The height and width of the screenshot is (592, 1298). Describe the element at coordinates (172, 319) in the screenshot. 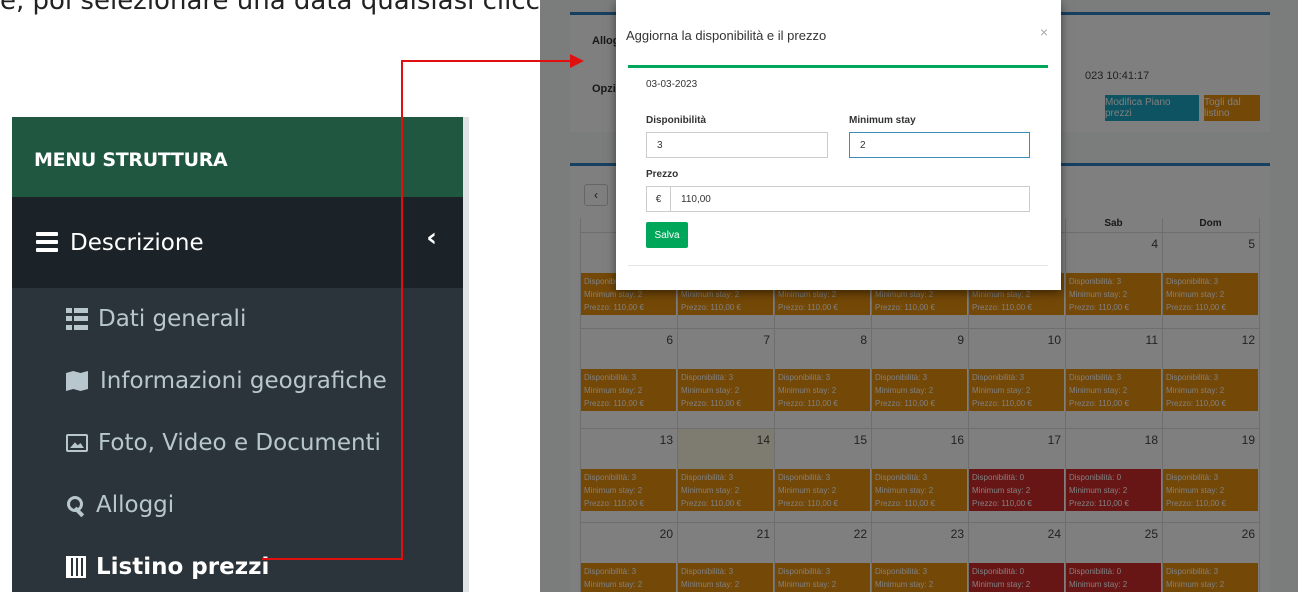

I see `sidebar-item-label: Dati generali` at that location.